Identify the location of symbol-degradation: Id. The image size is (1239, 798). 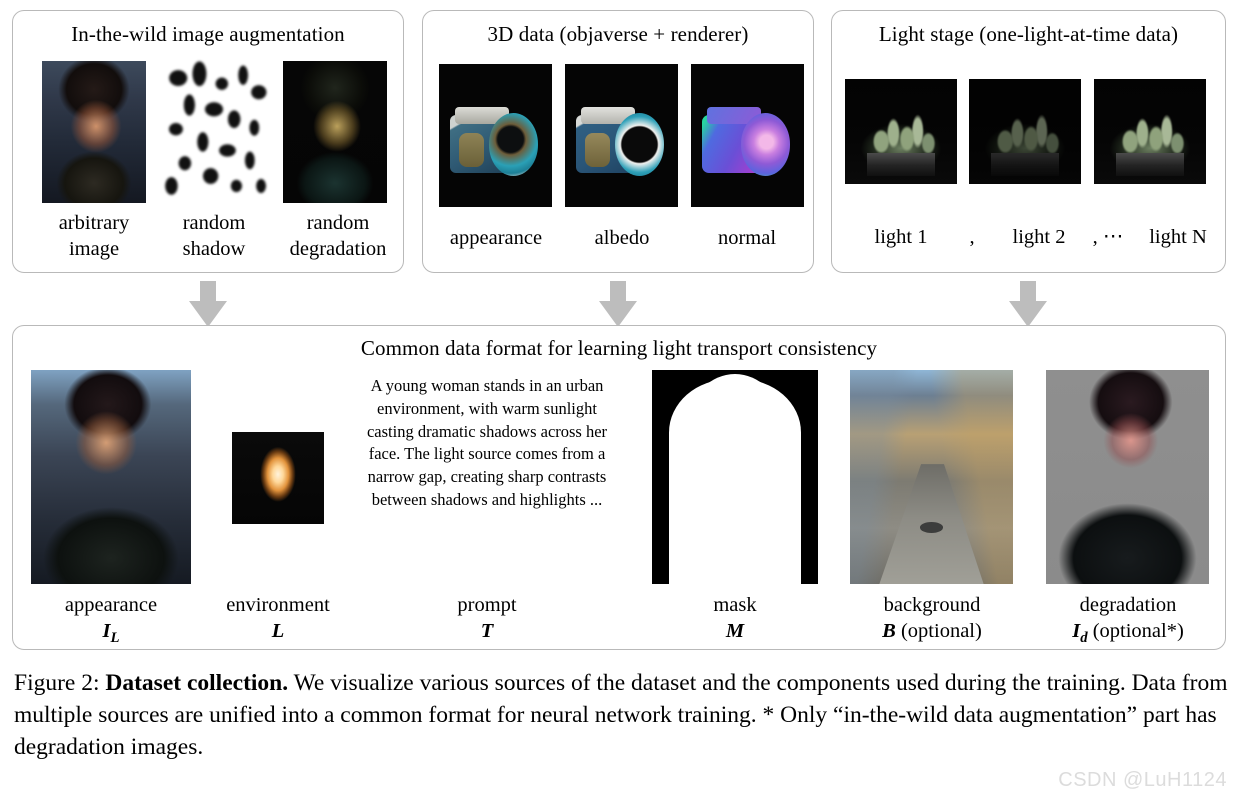
(1080, 633).